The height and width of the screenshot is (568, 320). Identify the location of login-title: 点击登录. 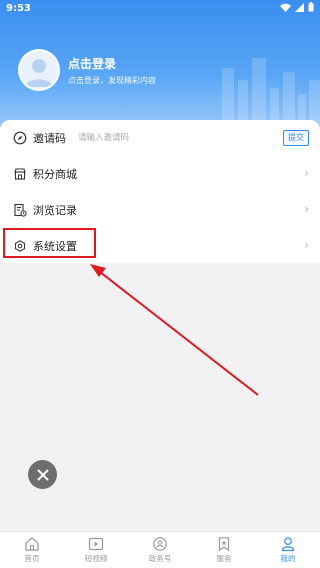
(92, 63).